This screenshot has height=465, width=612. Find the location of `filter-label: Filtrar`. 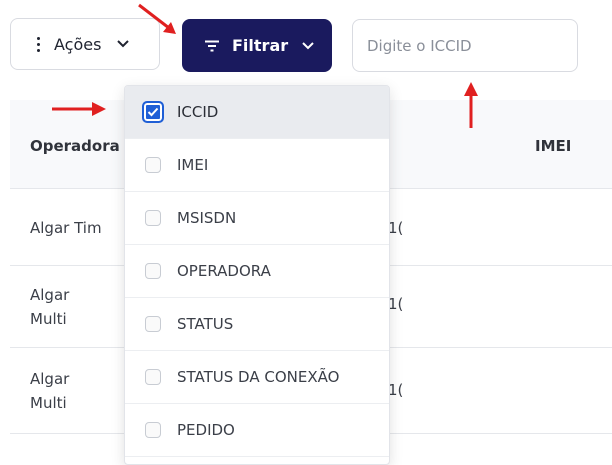

filter-label: Filtrar is located at coordinates (260, 45).